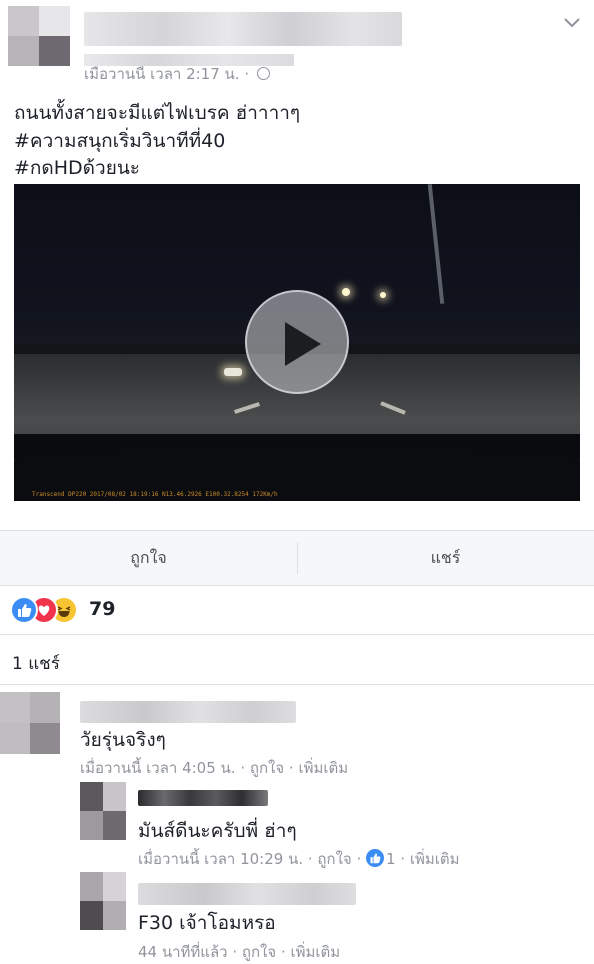 The width and height of the screenshot is (594, 964). I want to click on reply-like-count: 1, so click(391, 859).